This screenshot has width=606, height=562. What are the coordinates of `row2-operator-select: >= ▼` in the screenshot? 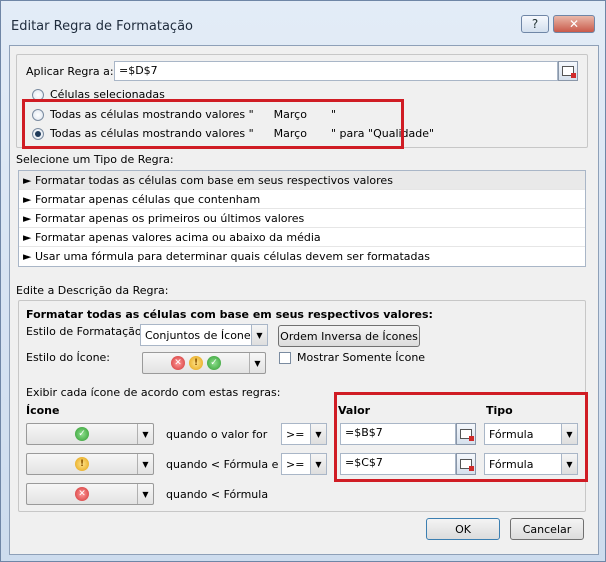 It's located at (304, 464).